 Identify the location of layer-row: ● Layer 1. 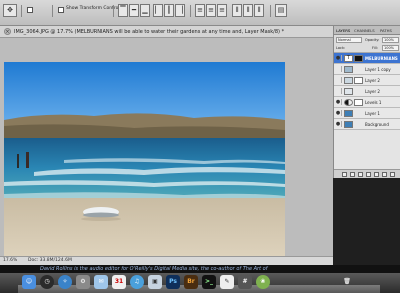
(367, 113).